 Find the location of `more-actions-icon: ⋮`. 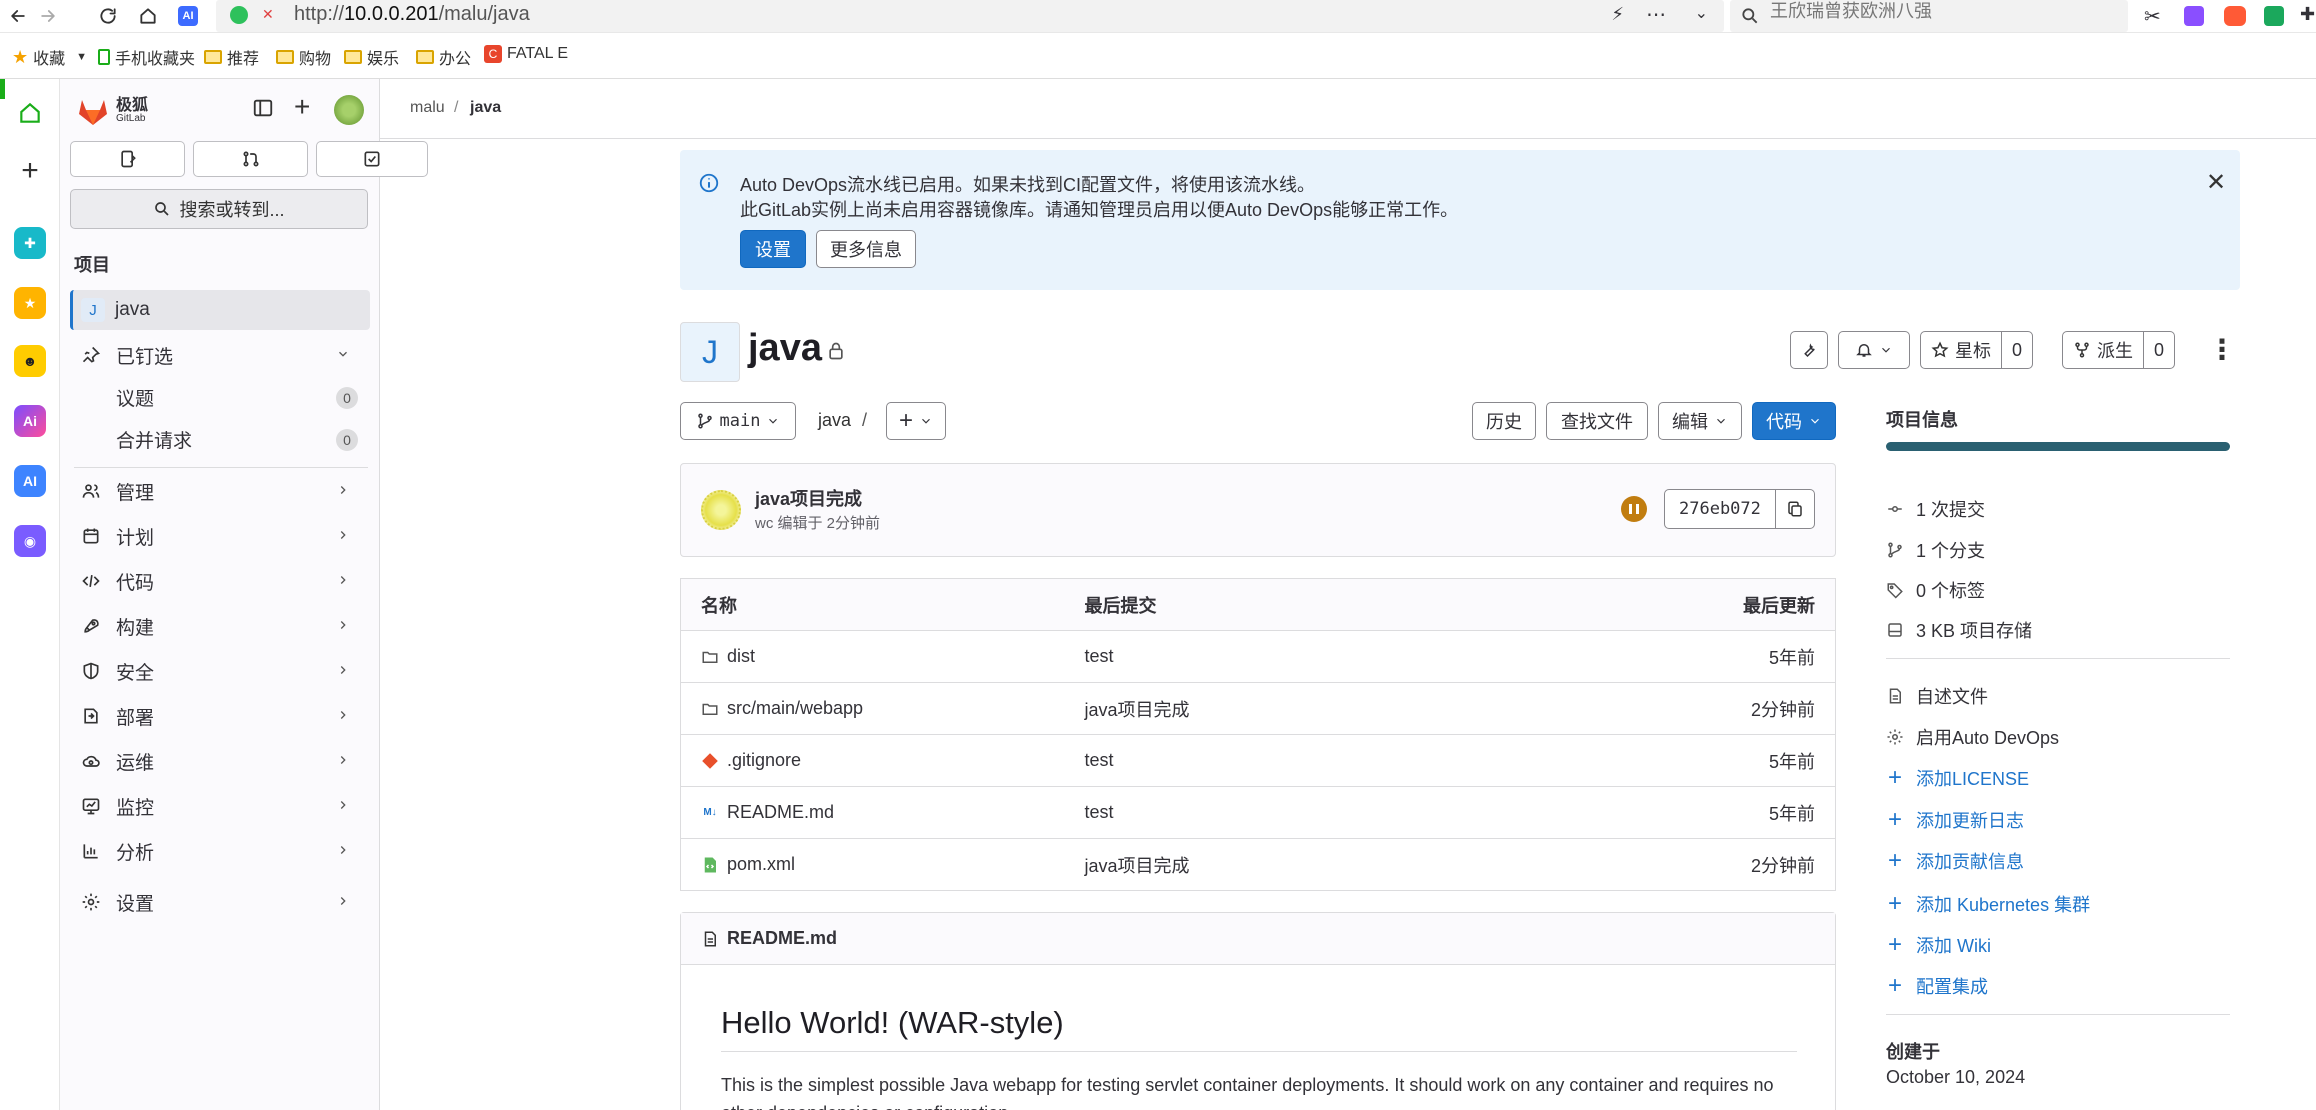

more-actions-icon: ⋮ is located at coordinates (2222, 350).